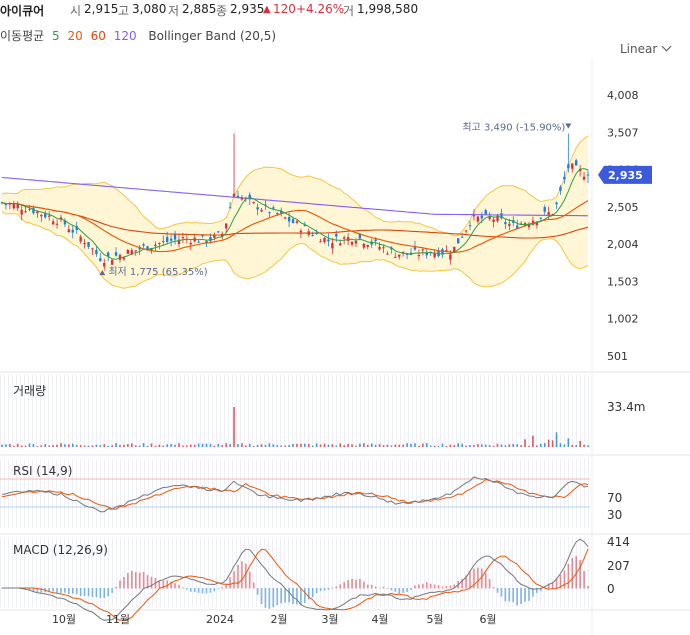  What do you see at coordinates (626, 407) in the screenshot?
I see `volume-max-label: 33.4m` at bounding box center [626, 407].